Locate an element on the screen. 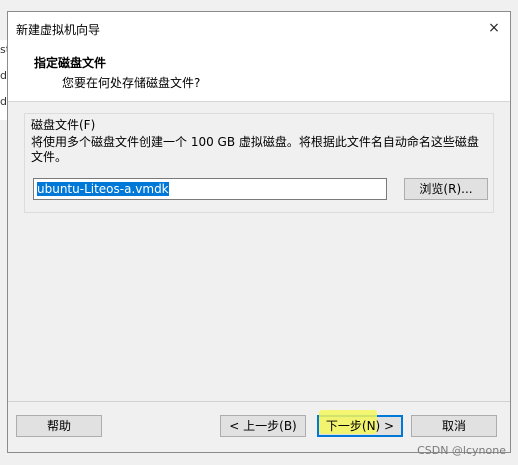  disk-file-value: ubuntu-Liteos-a.vmdk is located at coordinates (103, 189).